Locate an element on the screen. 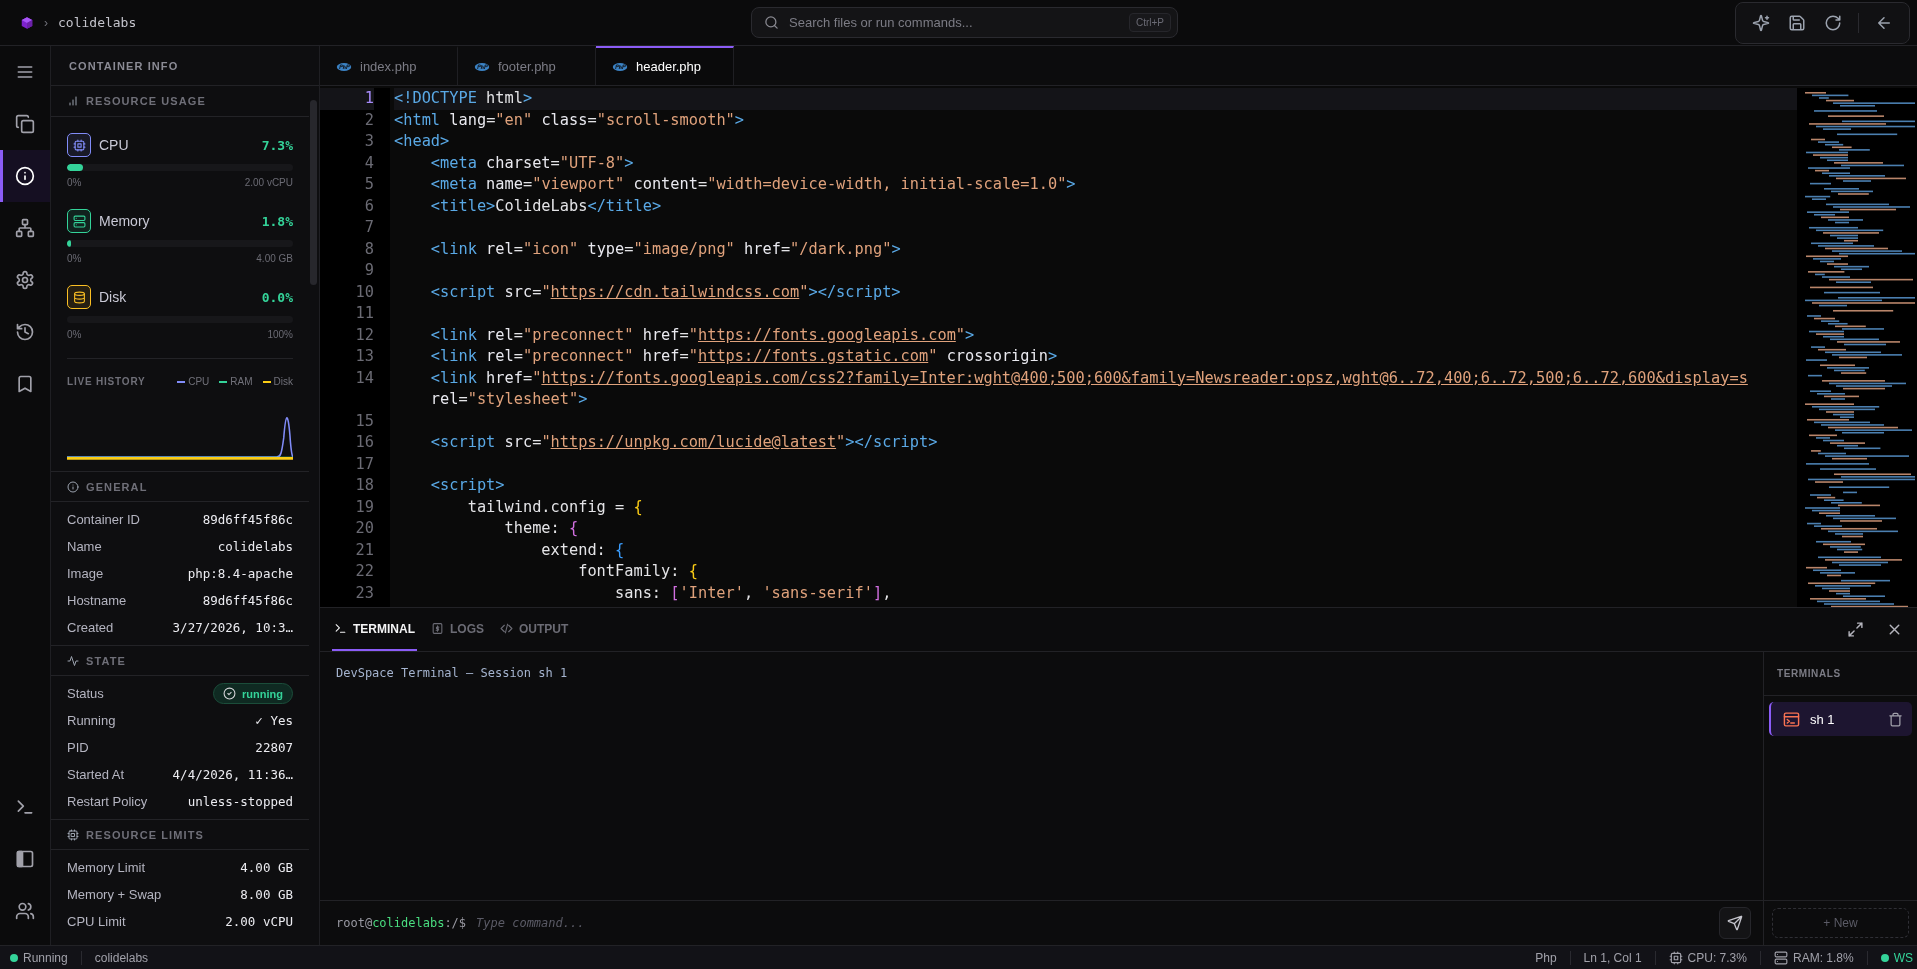 The width and height of the screenshot is (1917, 969). line-number: 8 is located at coordinates (368, 249).